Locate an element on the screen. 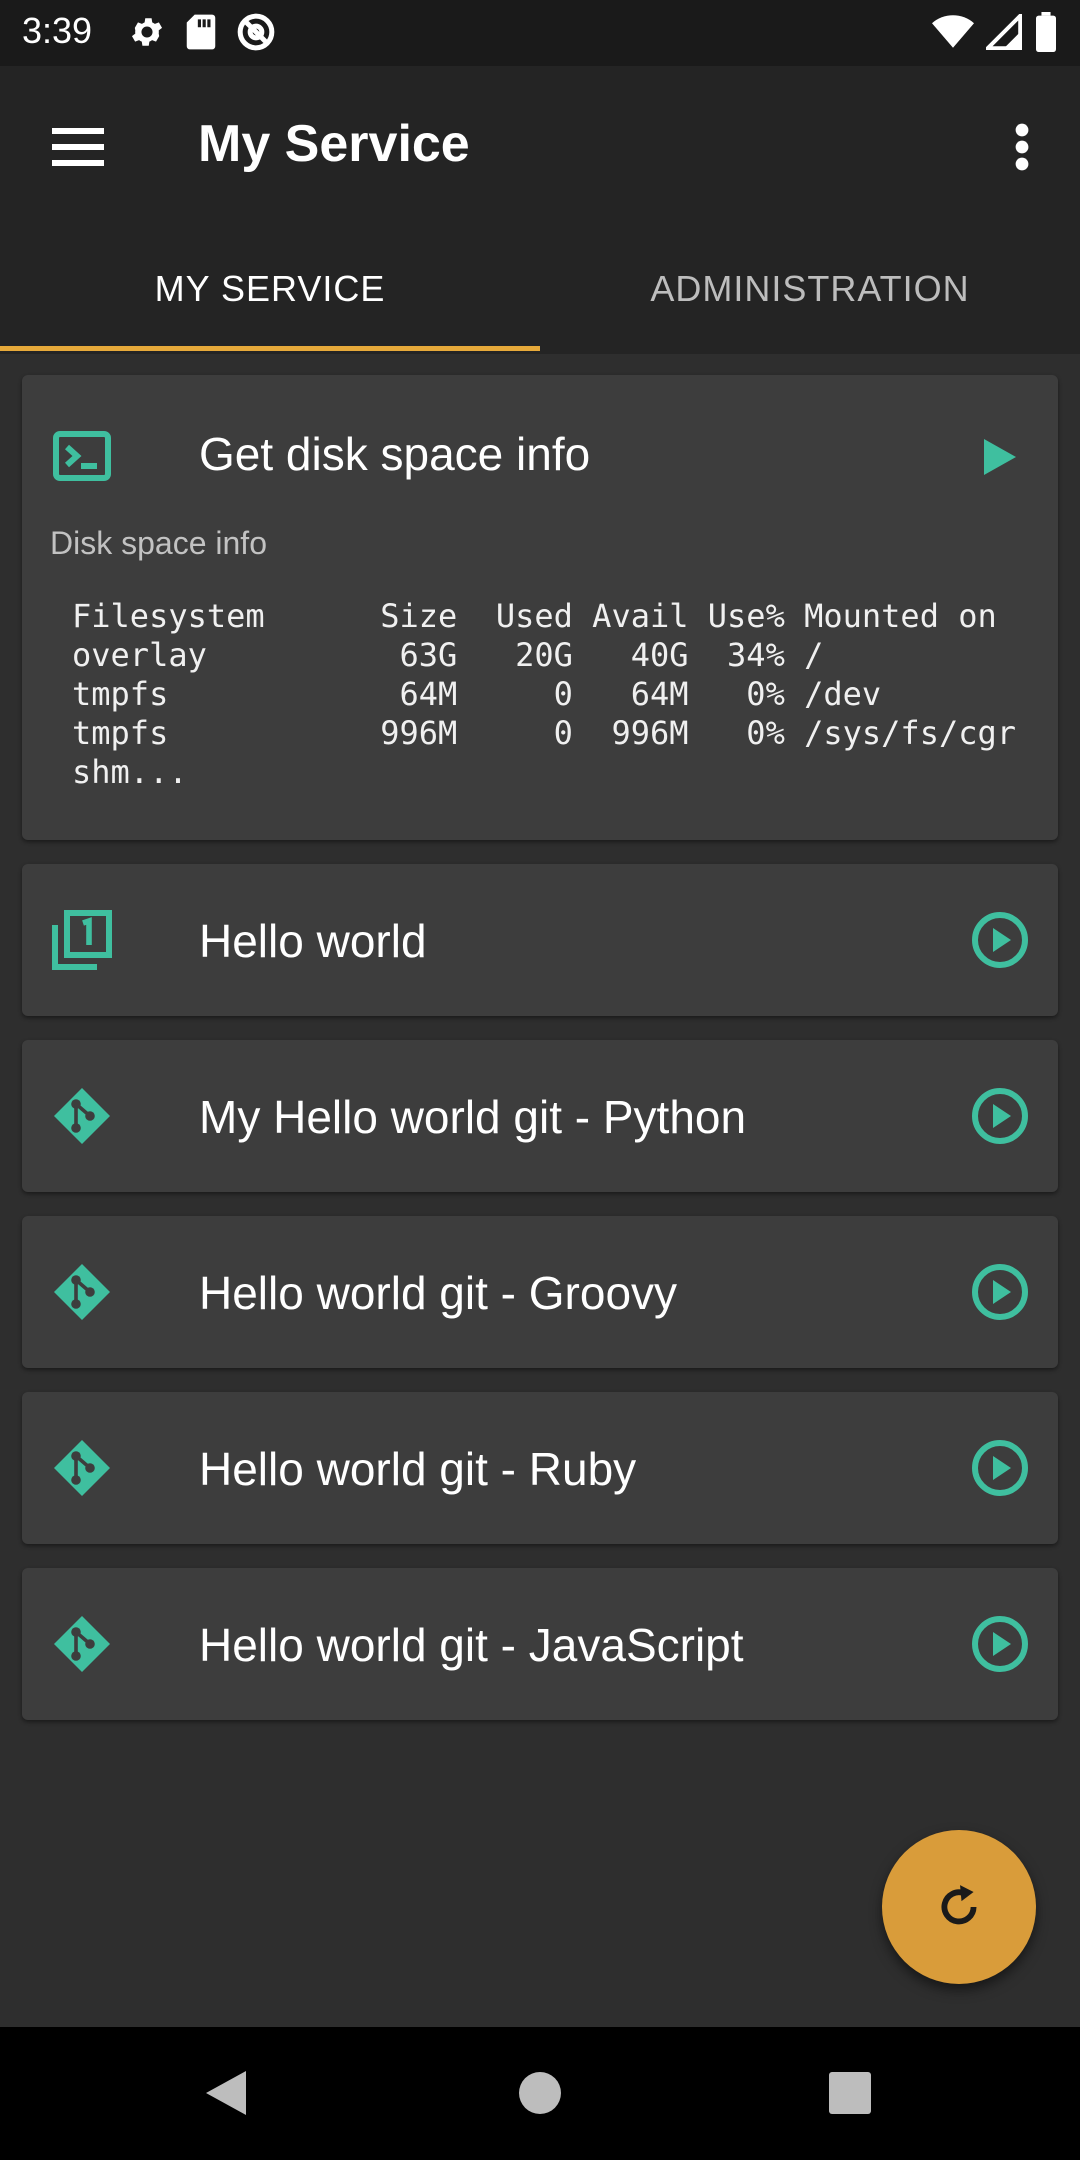 The width and height of the screenshot is (1080, 2160). script-card-git-ruby: Hello world git - Ruby is located at coordinates (540, 1468).